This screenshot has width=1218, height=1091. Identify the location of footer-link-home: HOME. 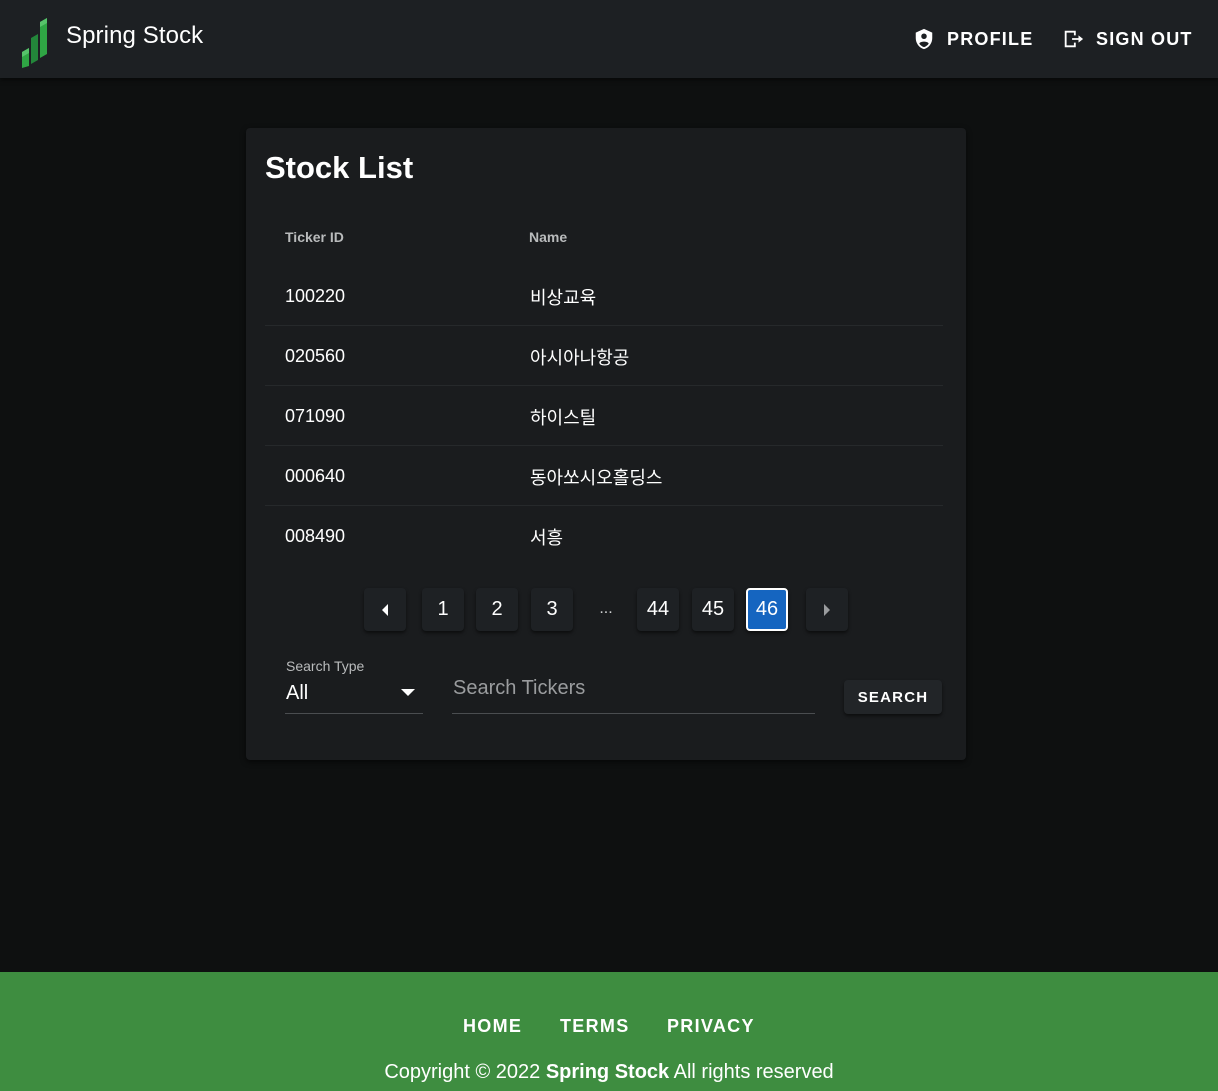
(492, 1026).